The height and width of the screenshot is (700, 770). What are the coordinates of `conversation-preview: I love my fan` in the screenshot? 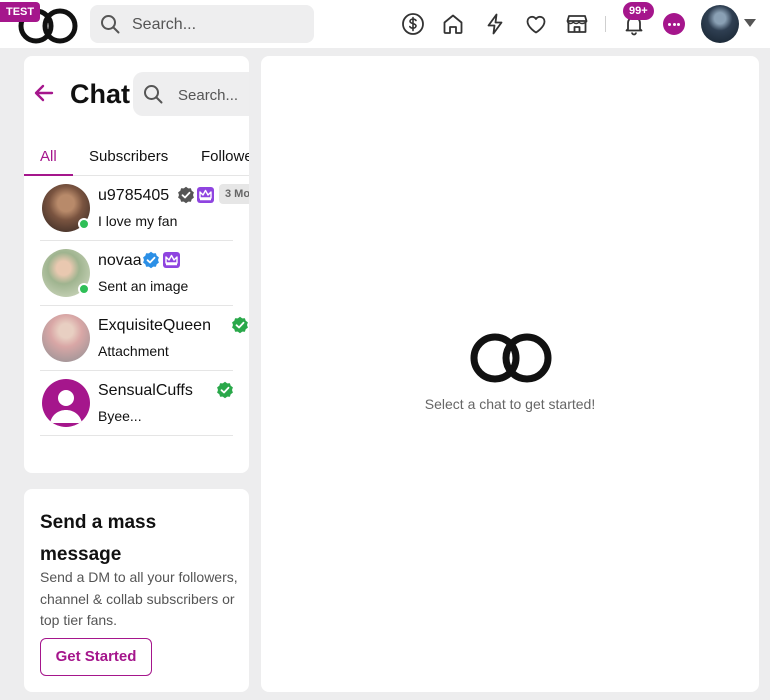 It's located at (138, 221).